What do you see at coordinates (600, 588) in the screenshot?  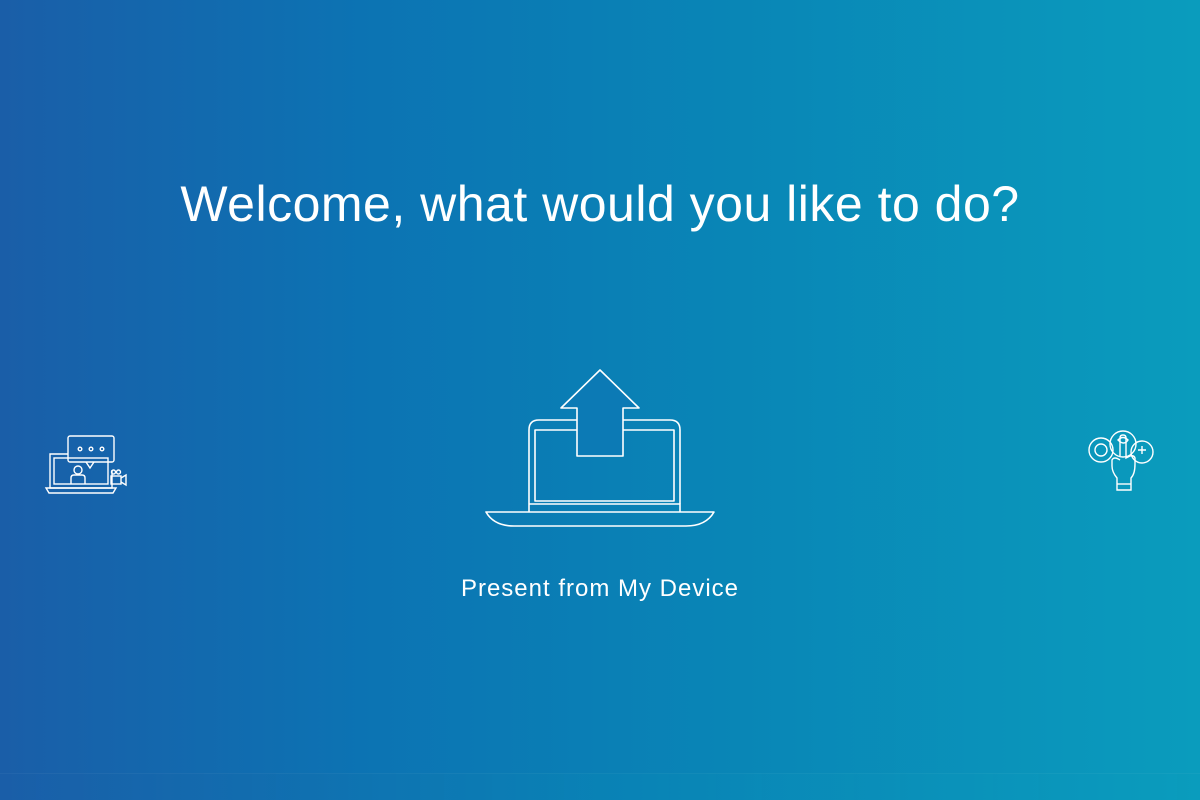 I see `option-label: Present from My Device` at bounding box center [600, 588].